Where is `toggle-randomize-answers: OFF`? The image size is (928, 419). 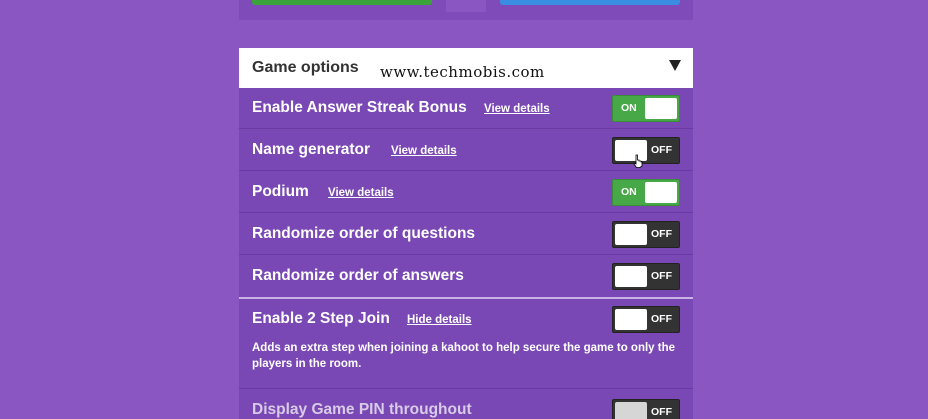
toggle-randomize-answers: OFF is located at coordinates (646, 276).